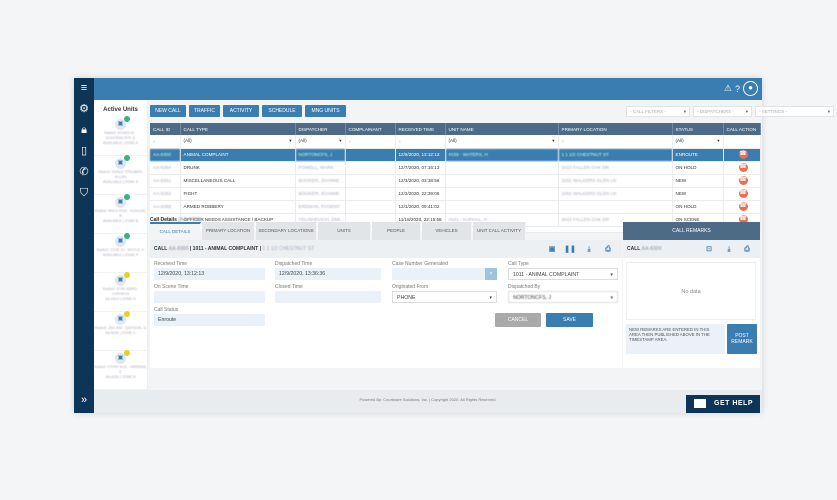  What do you see at coordinates (84, 88) in the screenshot?
I see `menu-icon: ≡` at bounding box center [84, 88].